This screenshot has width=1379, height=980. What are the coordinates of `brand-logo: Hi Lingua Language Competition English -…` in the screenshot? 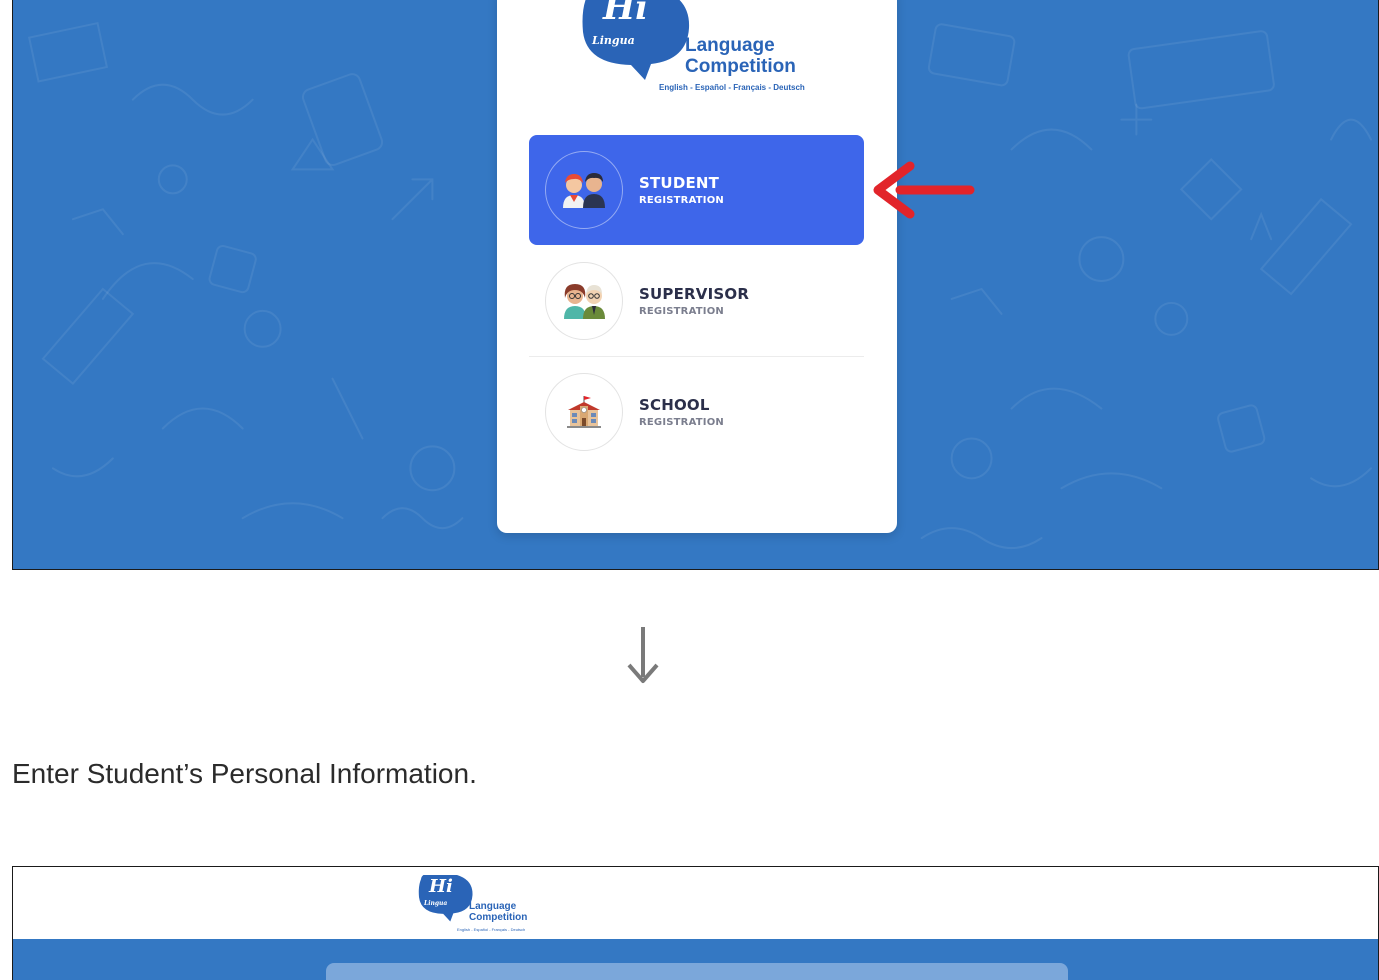 It's located at (699, 49).